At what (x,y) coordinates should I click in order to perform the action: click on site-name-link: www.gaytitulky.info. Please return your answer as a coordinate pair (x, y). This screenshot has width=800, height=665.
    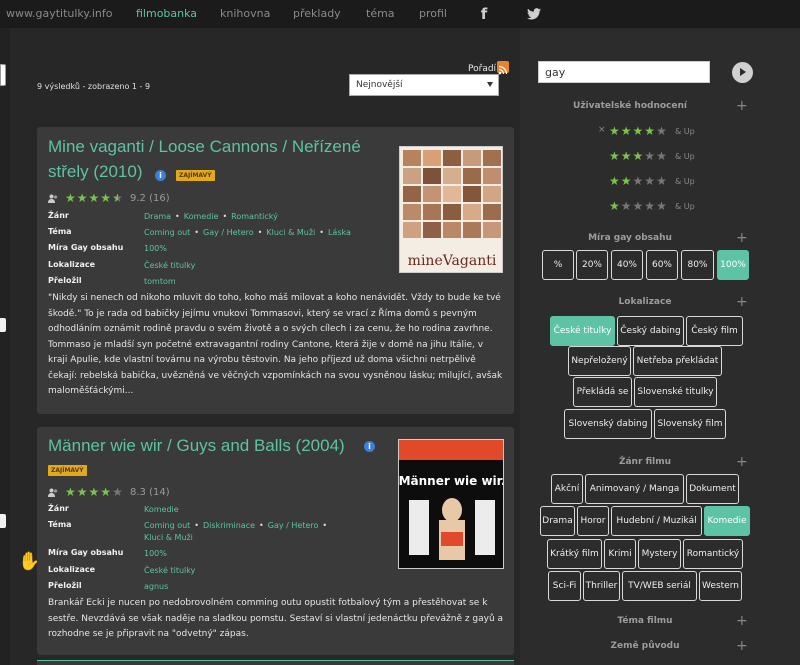
    Looking at the image, I should click on (59, 13).